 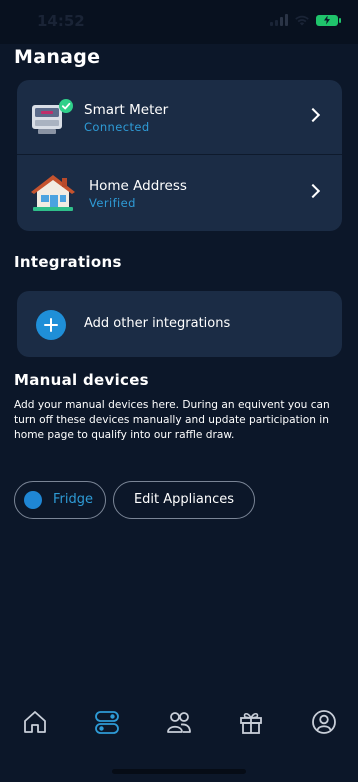 I want to click on wifi-icon, so click(x=302, y=20).